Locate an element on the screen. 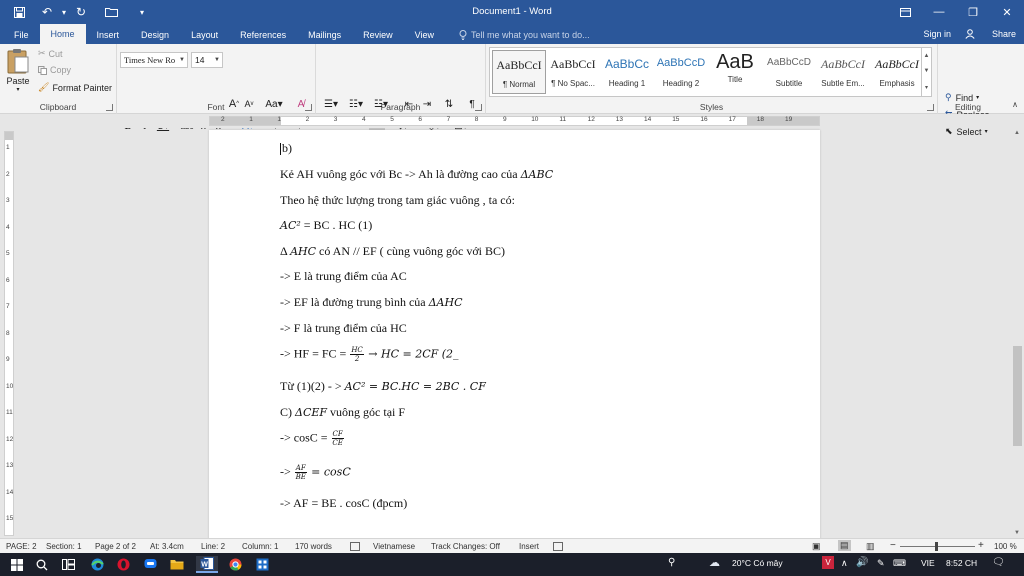  format-painter-button: 🖌 Format Painter is located at coordinates (75, 87).